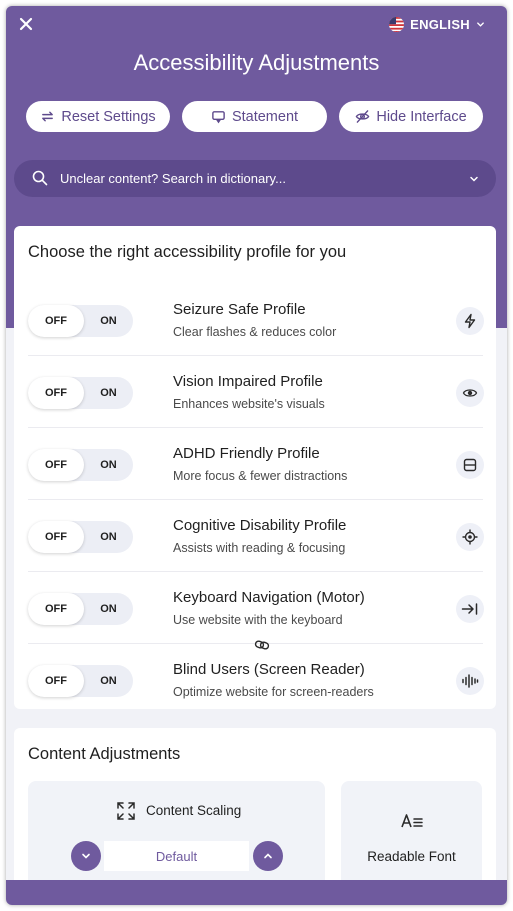  I want to click on decrease-scaling-button, so click(86, 856).